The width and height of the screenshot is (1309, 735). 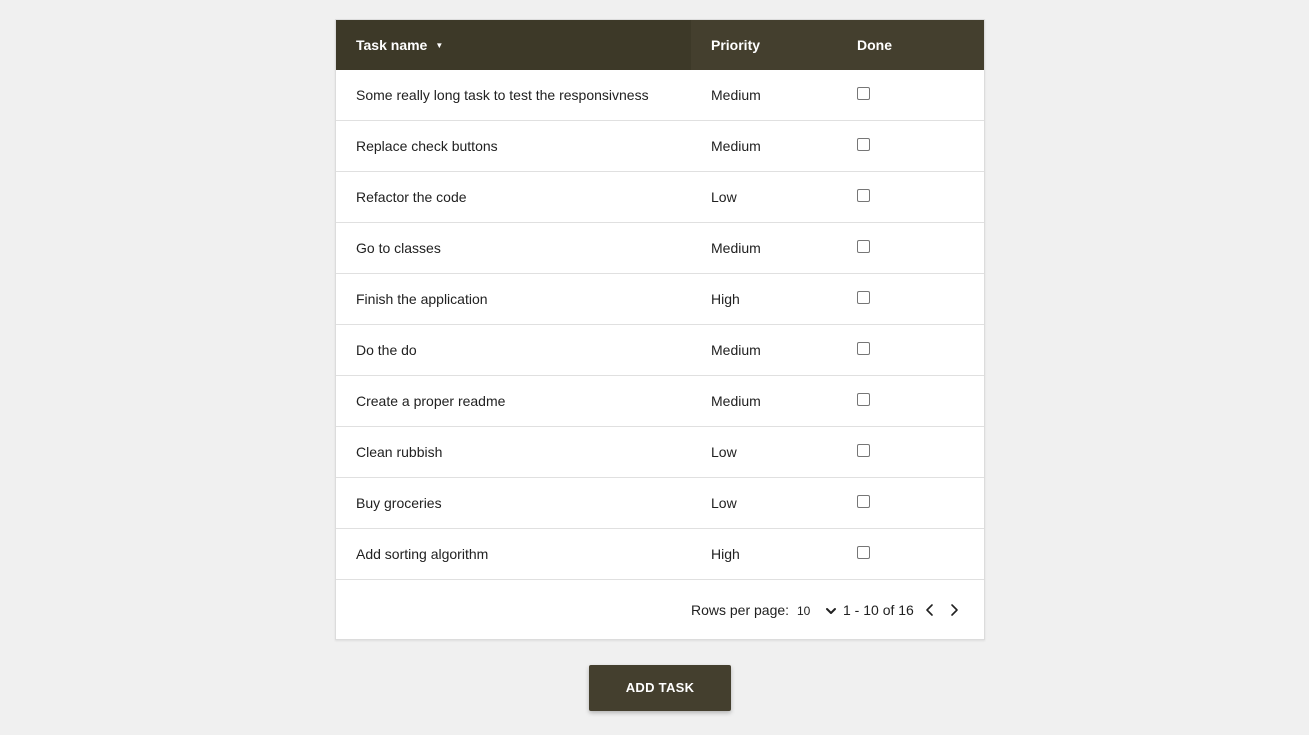 What do you see at coordinates (431, 401) in the screenshot?
I see `task-name-cell: Create a proper readme` at bounding box center [431, 401].